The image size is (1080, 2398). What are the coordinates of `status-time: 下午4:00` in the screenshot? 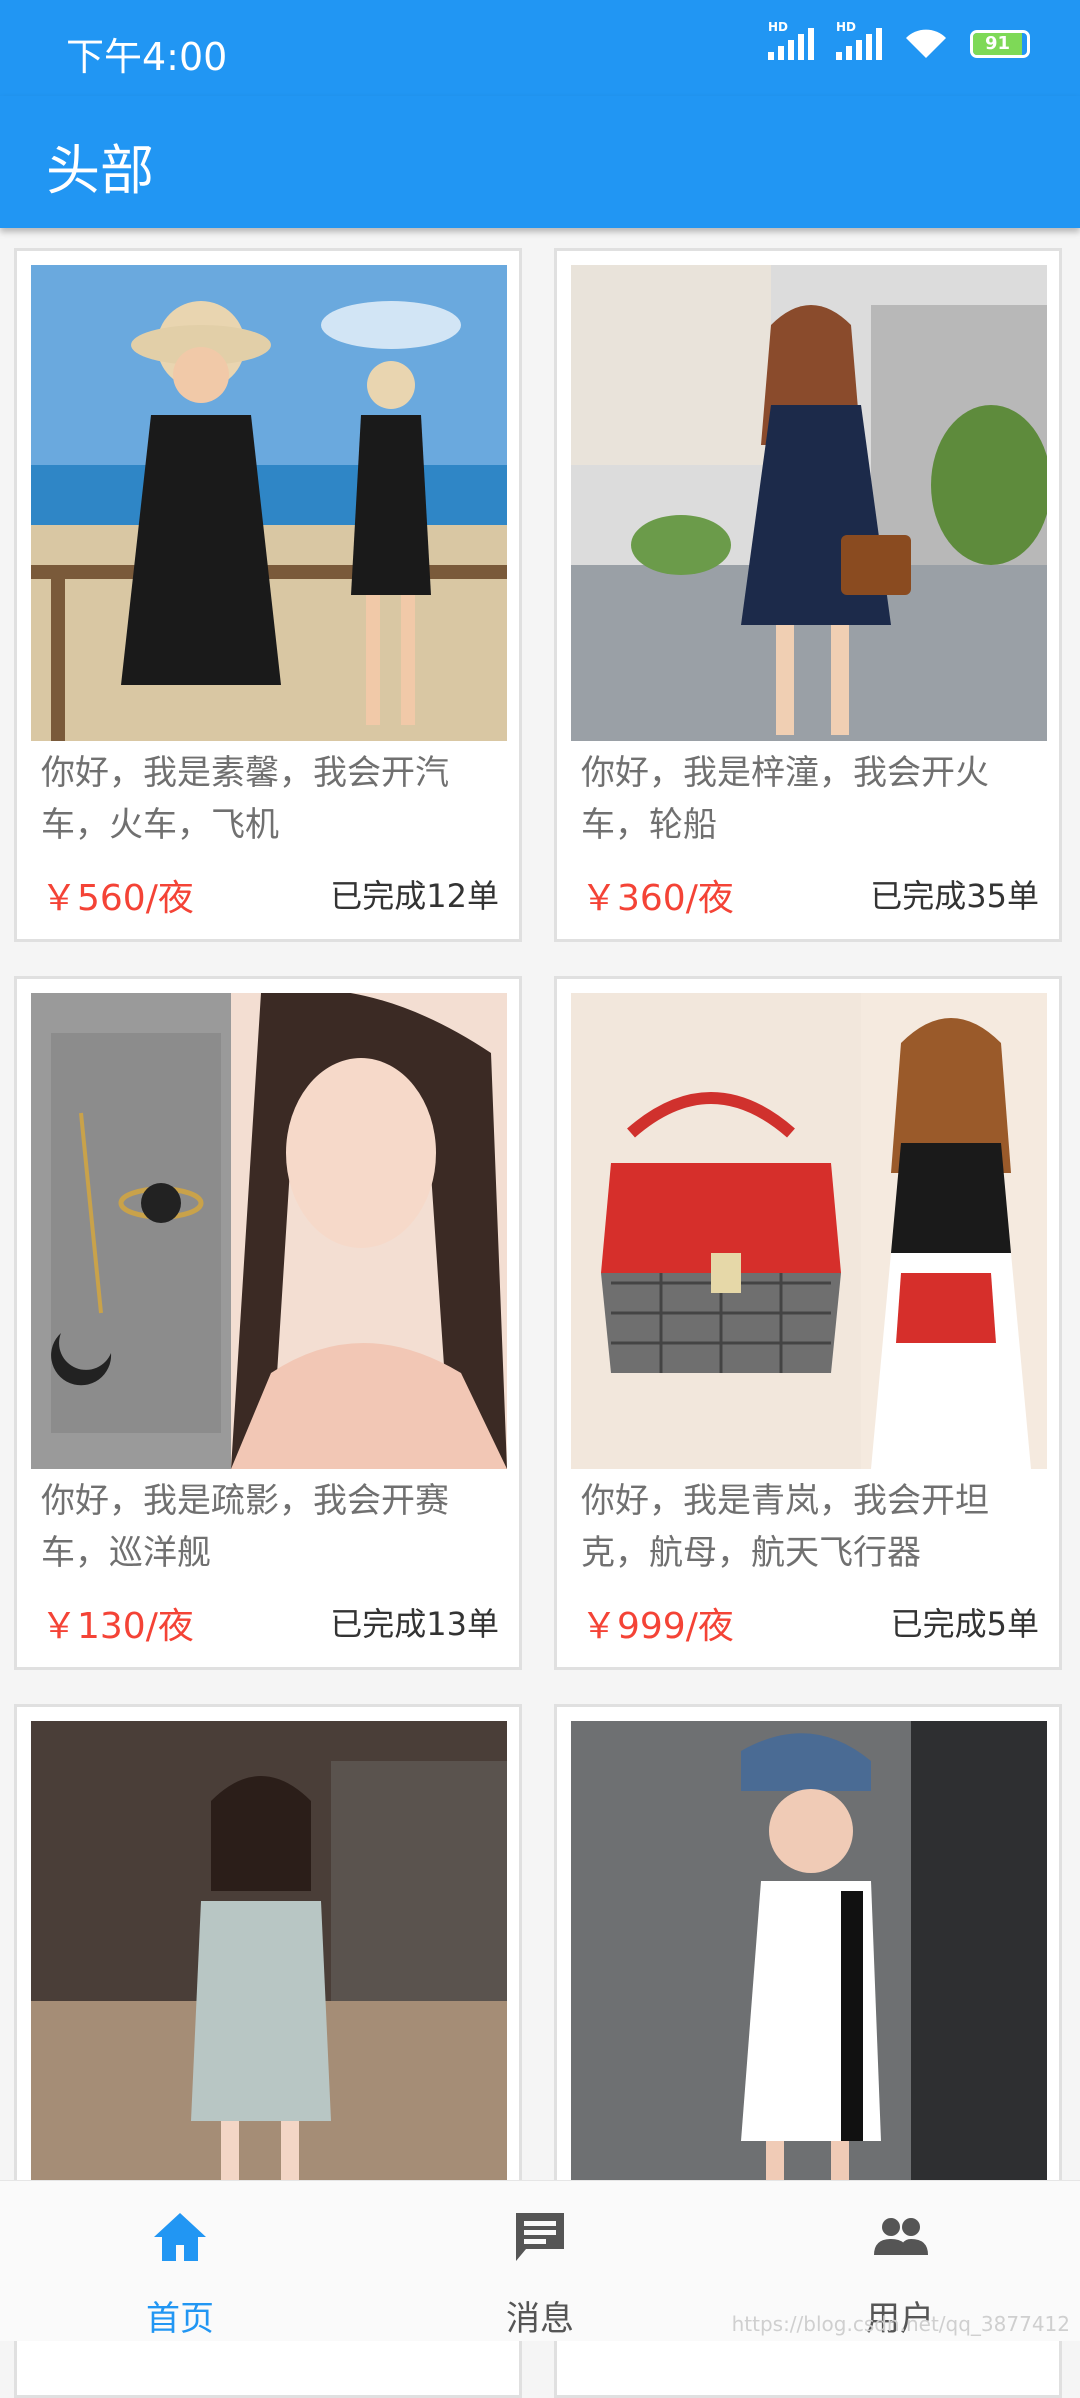 It's located at (147, 57).